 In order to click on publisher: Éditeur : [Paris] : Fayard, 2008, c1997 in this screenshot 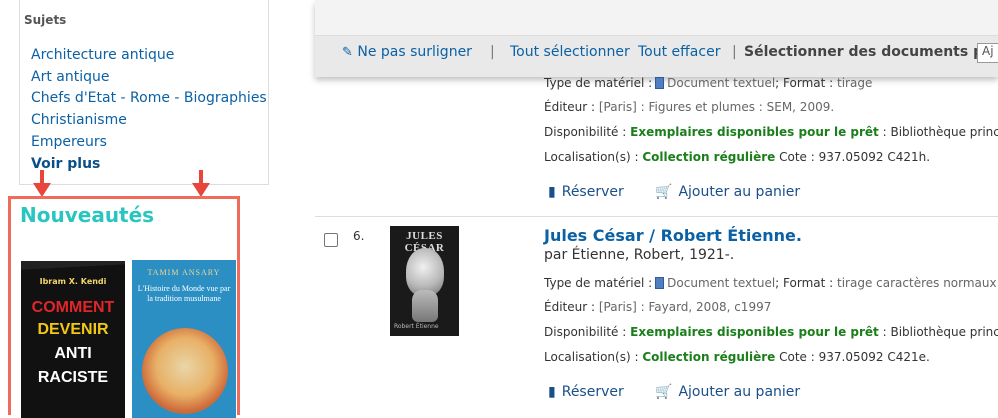, I will do `click(658, 307)`.